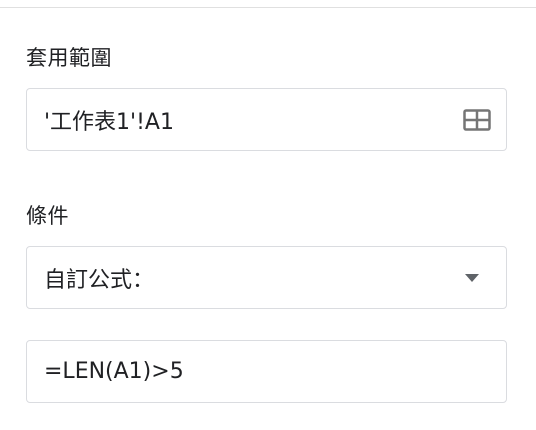  Describe the element at coordinates (114, 371) in the screenshot. I see `formula-input-value: =LEN(A1)>5` at that location.